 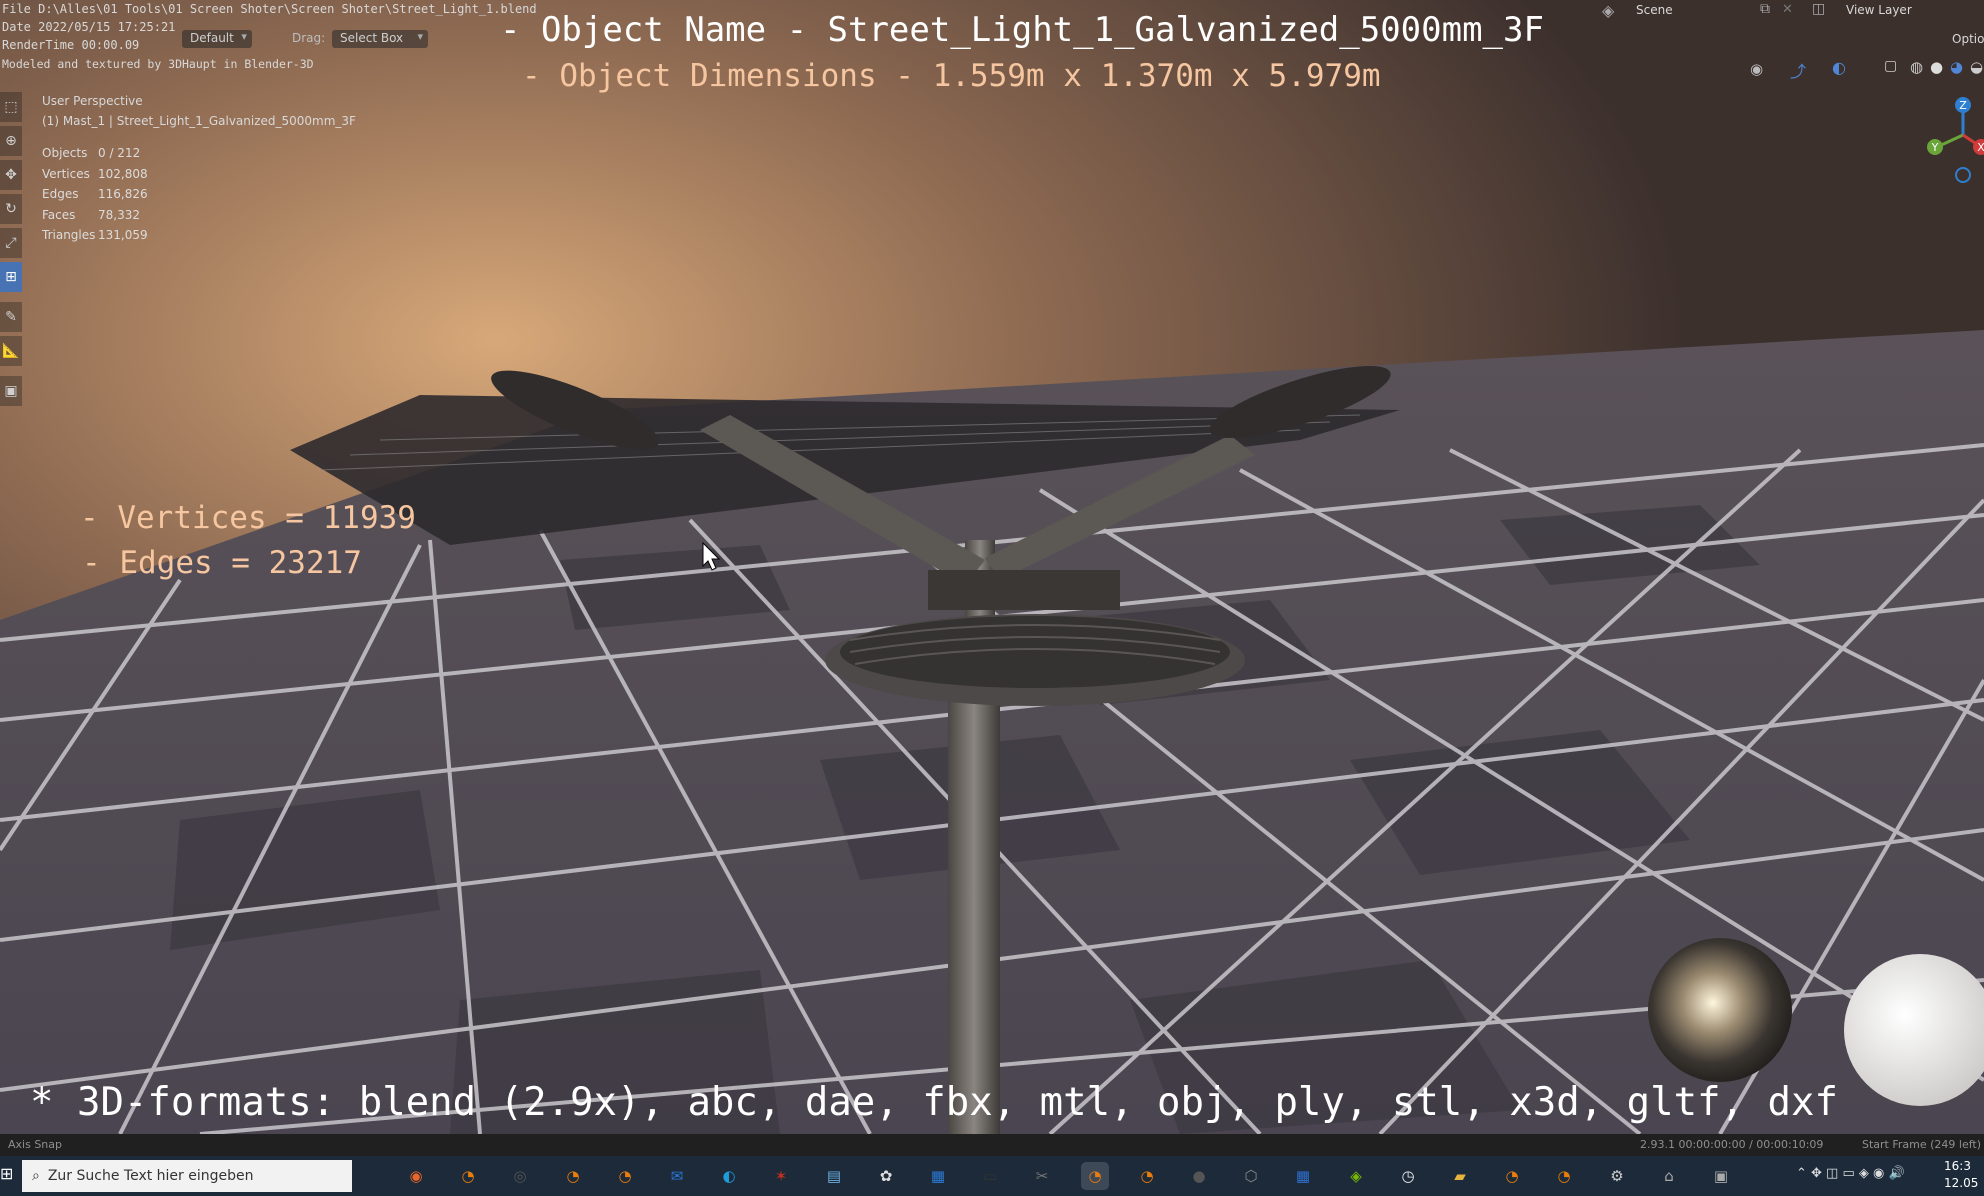 What do you see at coordinates (11, 391) in the screenshot?
I see `add-cube-tool-icon: ▣` at bounding box center [11, 391].